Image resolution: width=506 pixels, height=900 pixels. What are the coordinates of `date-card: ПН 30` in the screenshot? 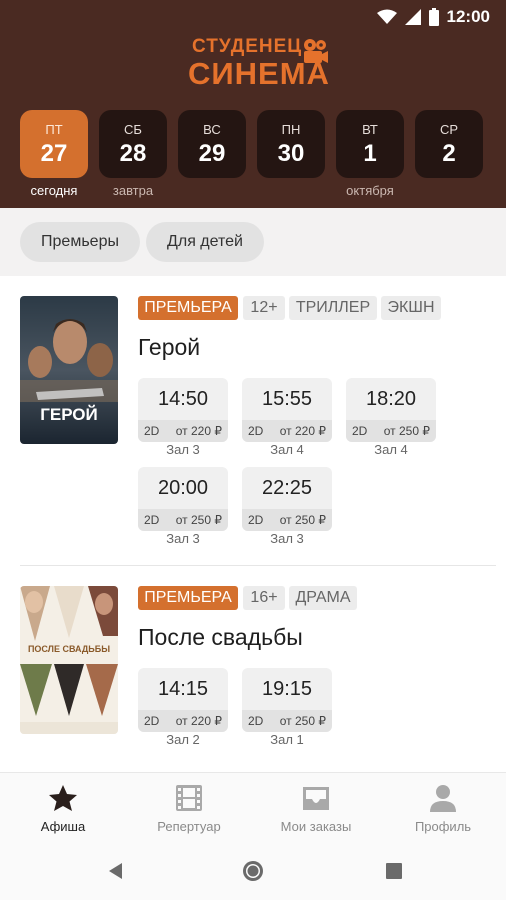 It's located at (291, 144).